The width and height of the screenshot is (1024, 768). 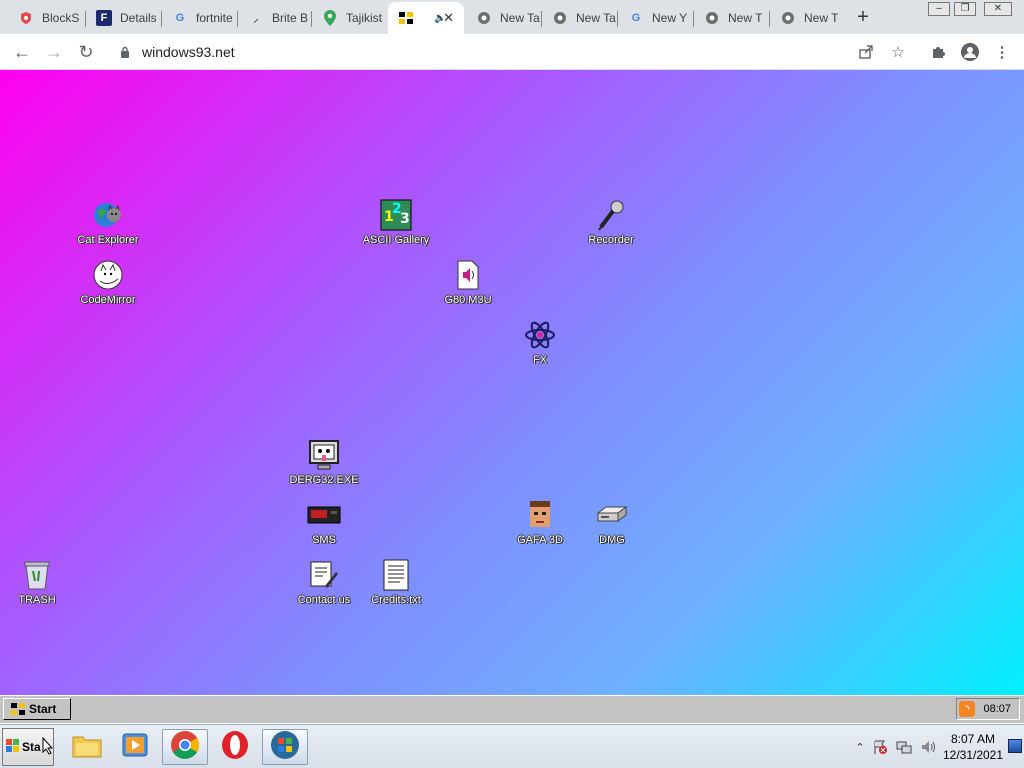 What do you see at coordinates (405, 219) in the screenshot?
I see `svg-text: 3` at bounding box center [405, 219].